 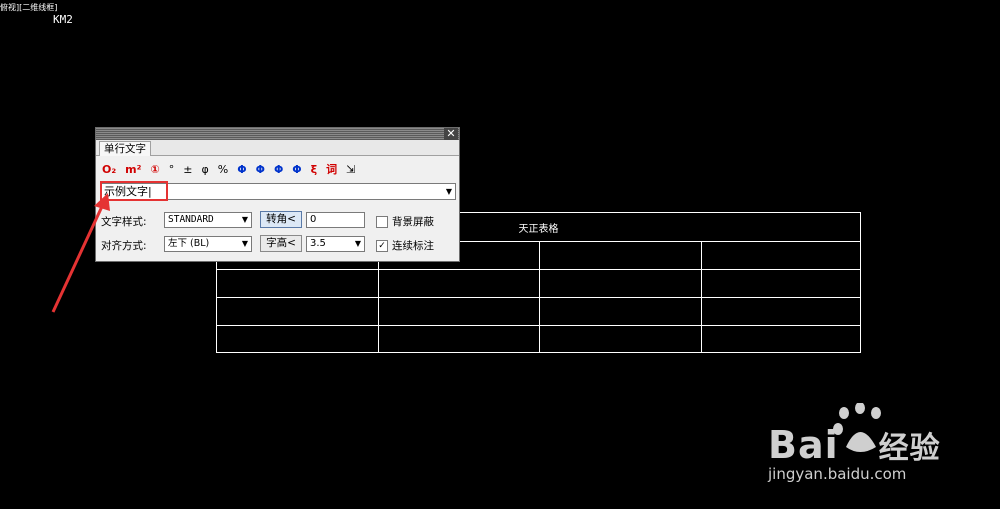 What do you see at coordinates (837, 474) in the screenshot?
I see `watermark-url: jingyan.baidu.com` at bounding box center [837, 474].